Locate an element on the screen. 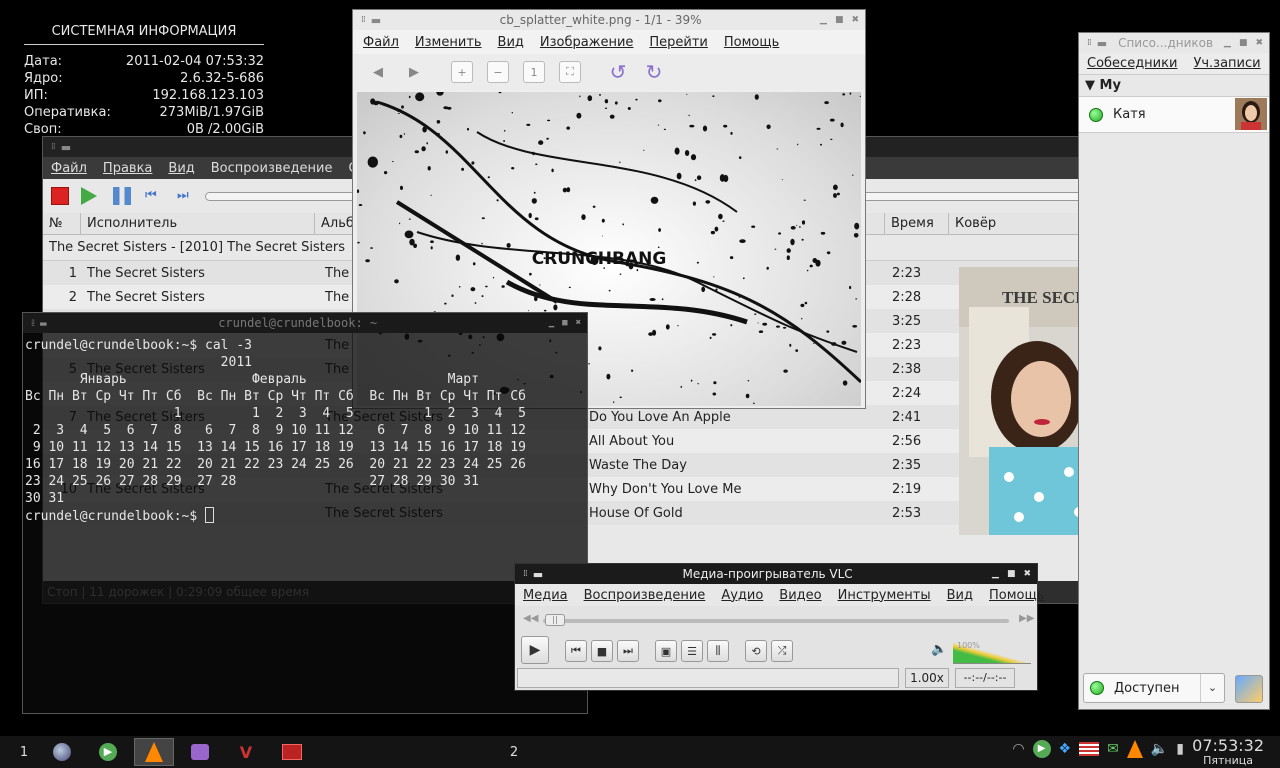  vlc-seek-knob: || is located at coordinates (555, 620).